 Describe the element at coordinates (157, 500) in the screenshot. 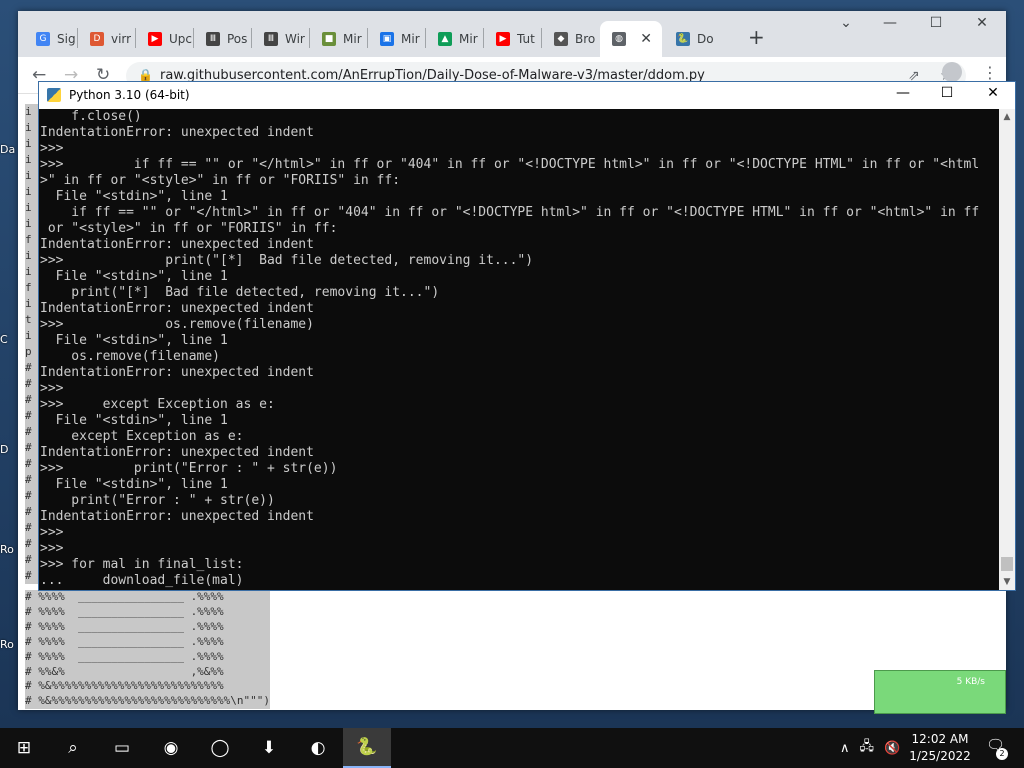

I see `console-line: print("Error : " + str(e))` at that location.